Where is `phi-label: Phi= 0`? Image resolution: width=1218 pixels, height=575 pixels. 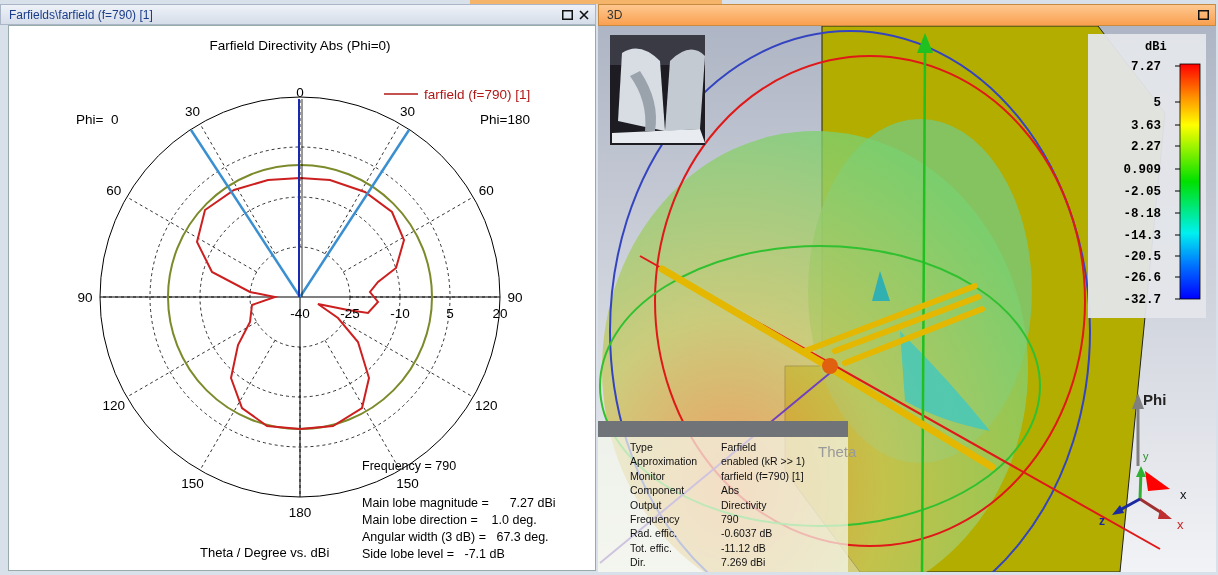
phi-label: Phi= 0 is located at coordinates (97, 119).